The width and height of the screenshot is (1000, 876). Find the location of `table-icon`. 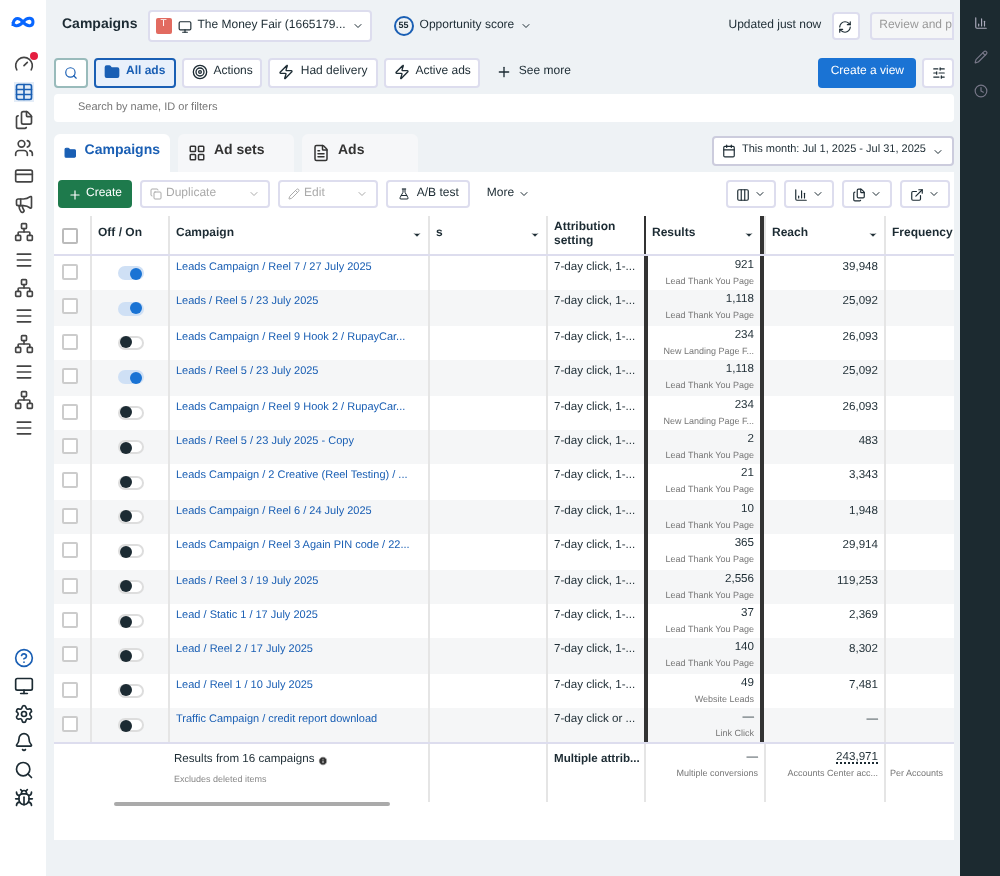

table-icon is located at coordinates (23, 92).